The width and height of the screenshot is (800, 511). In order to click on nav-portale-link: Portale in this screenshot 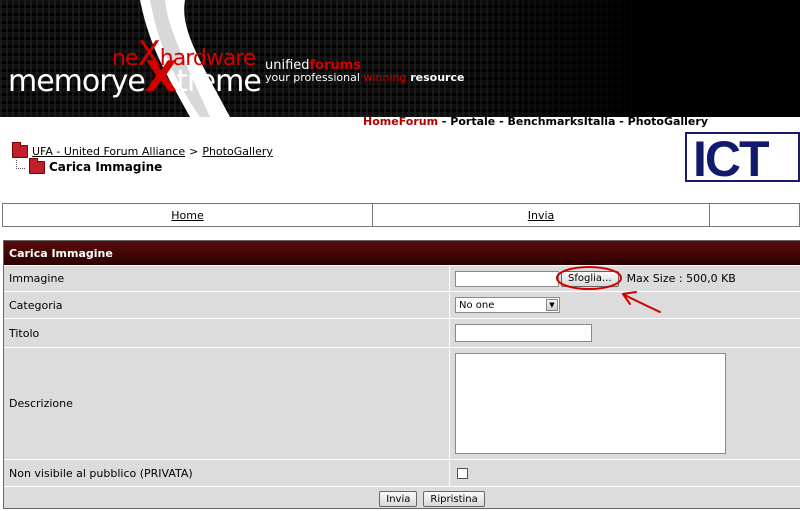, I will do `click(472, 121)`.